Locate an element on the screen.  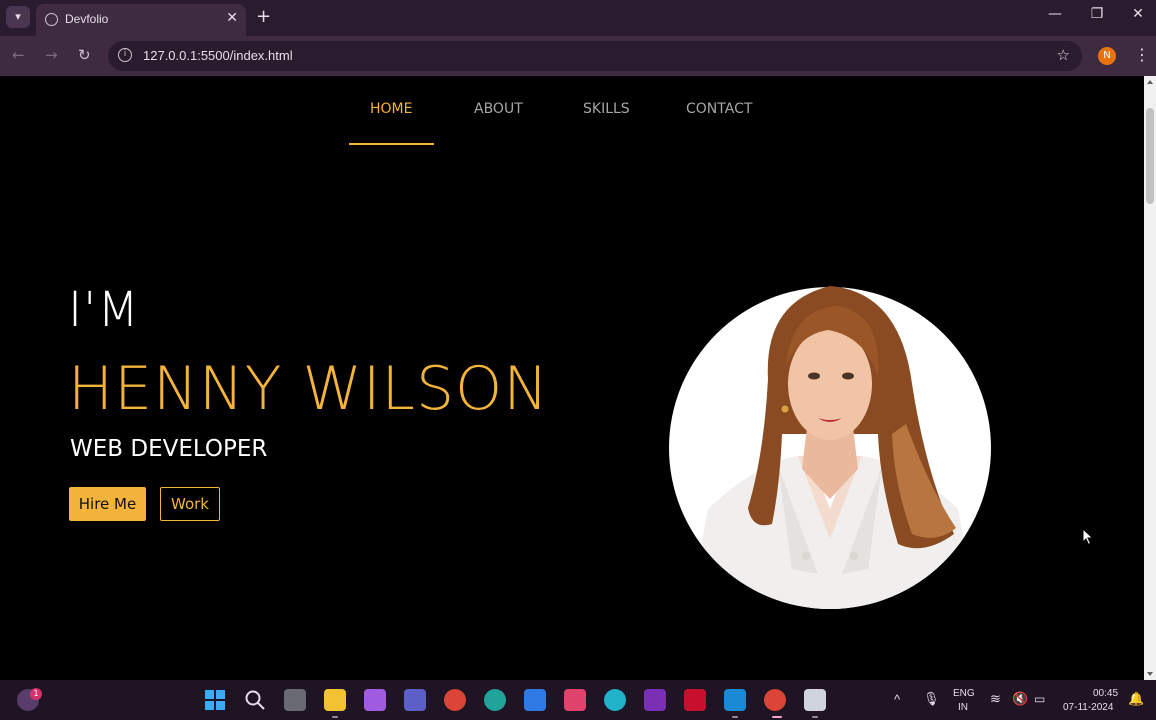
url-text: 127.0.0.1:5500/index.html is located at coordinates (218, 55).